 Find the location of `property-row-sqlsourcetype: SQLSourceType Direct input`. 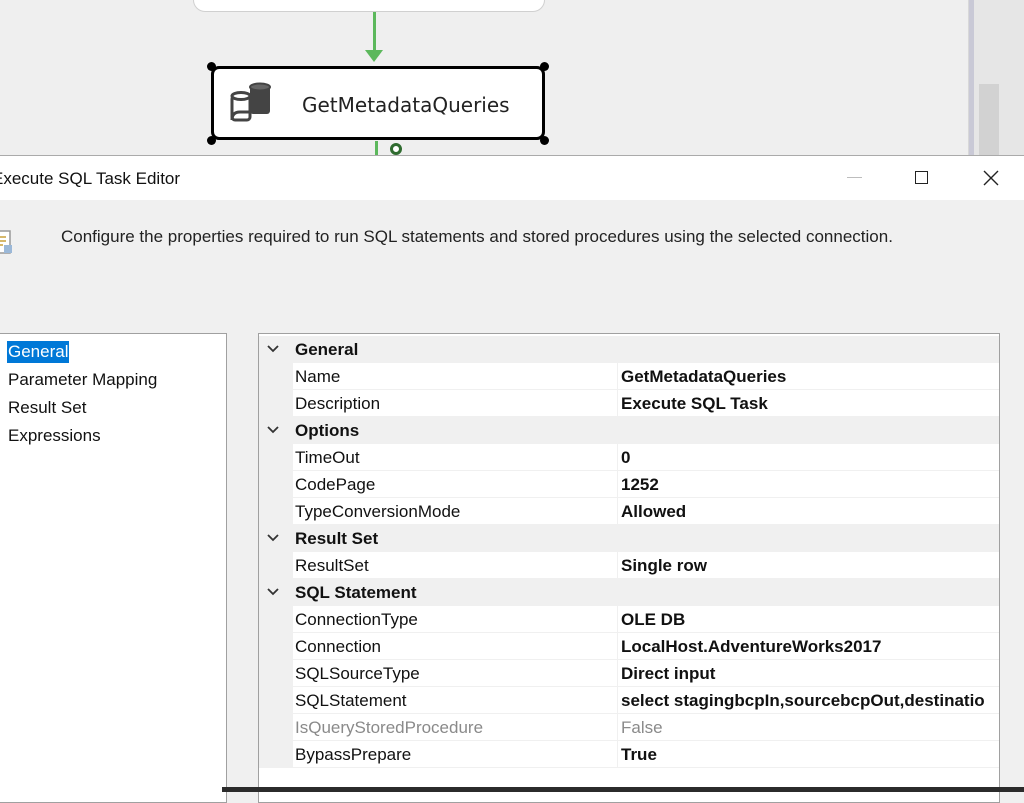

property-row-sqlsourcetype: SQLSourceType Direct input is located at coordinates (629, 673).